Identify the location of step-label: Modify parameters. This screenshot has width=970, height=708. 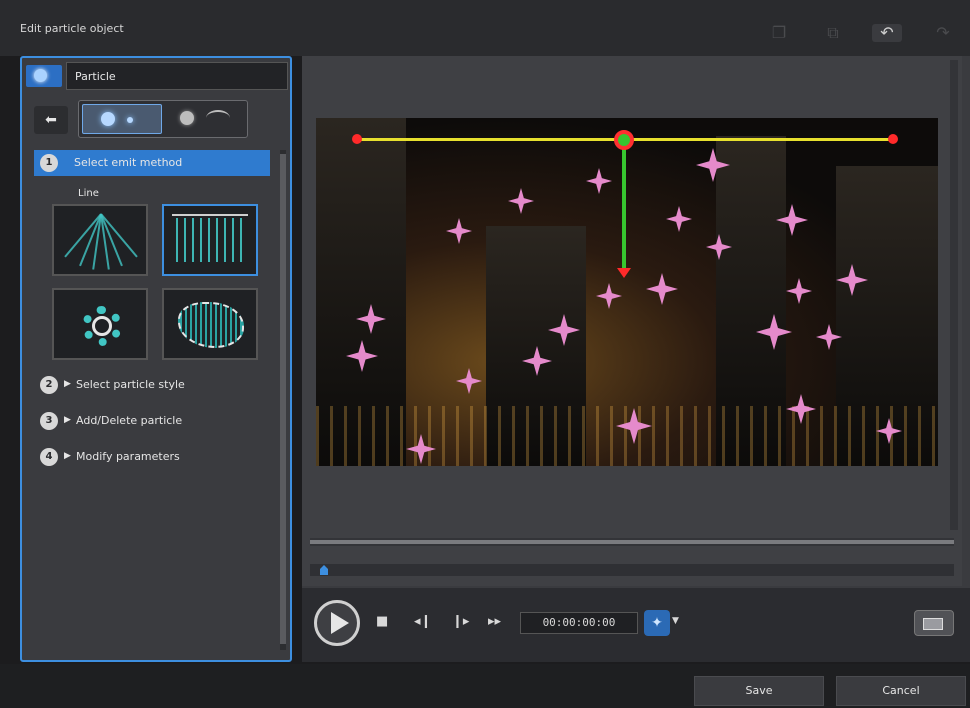
(128, 456).